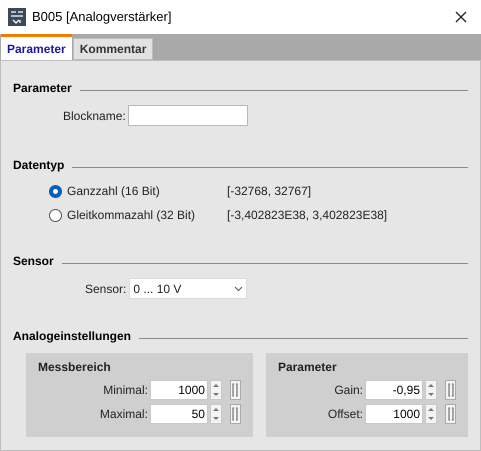 This screenshot has height=451, width=481. Describe the element at coordinates (17, 17) in the screenshot. I see `app-logo-icon` at that location.